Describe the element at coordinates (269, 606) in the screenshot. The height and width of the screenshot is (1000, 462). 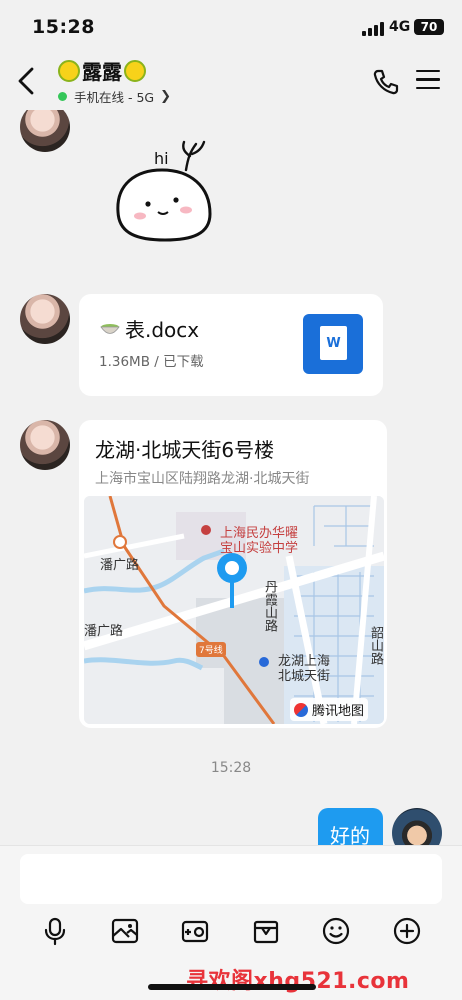
I see `map-label-road: 丹霞山路` at that location.